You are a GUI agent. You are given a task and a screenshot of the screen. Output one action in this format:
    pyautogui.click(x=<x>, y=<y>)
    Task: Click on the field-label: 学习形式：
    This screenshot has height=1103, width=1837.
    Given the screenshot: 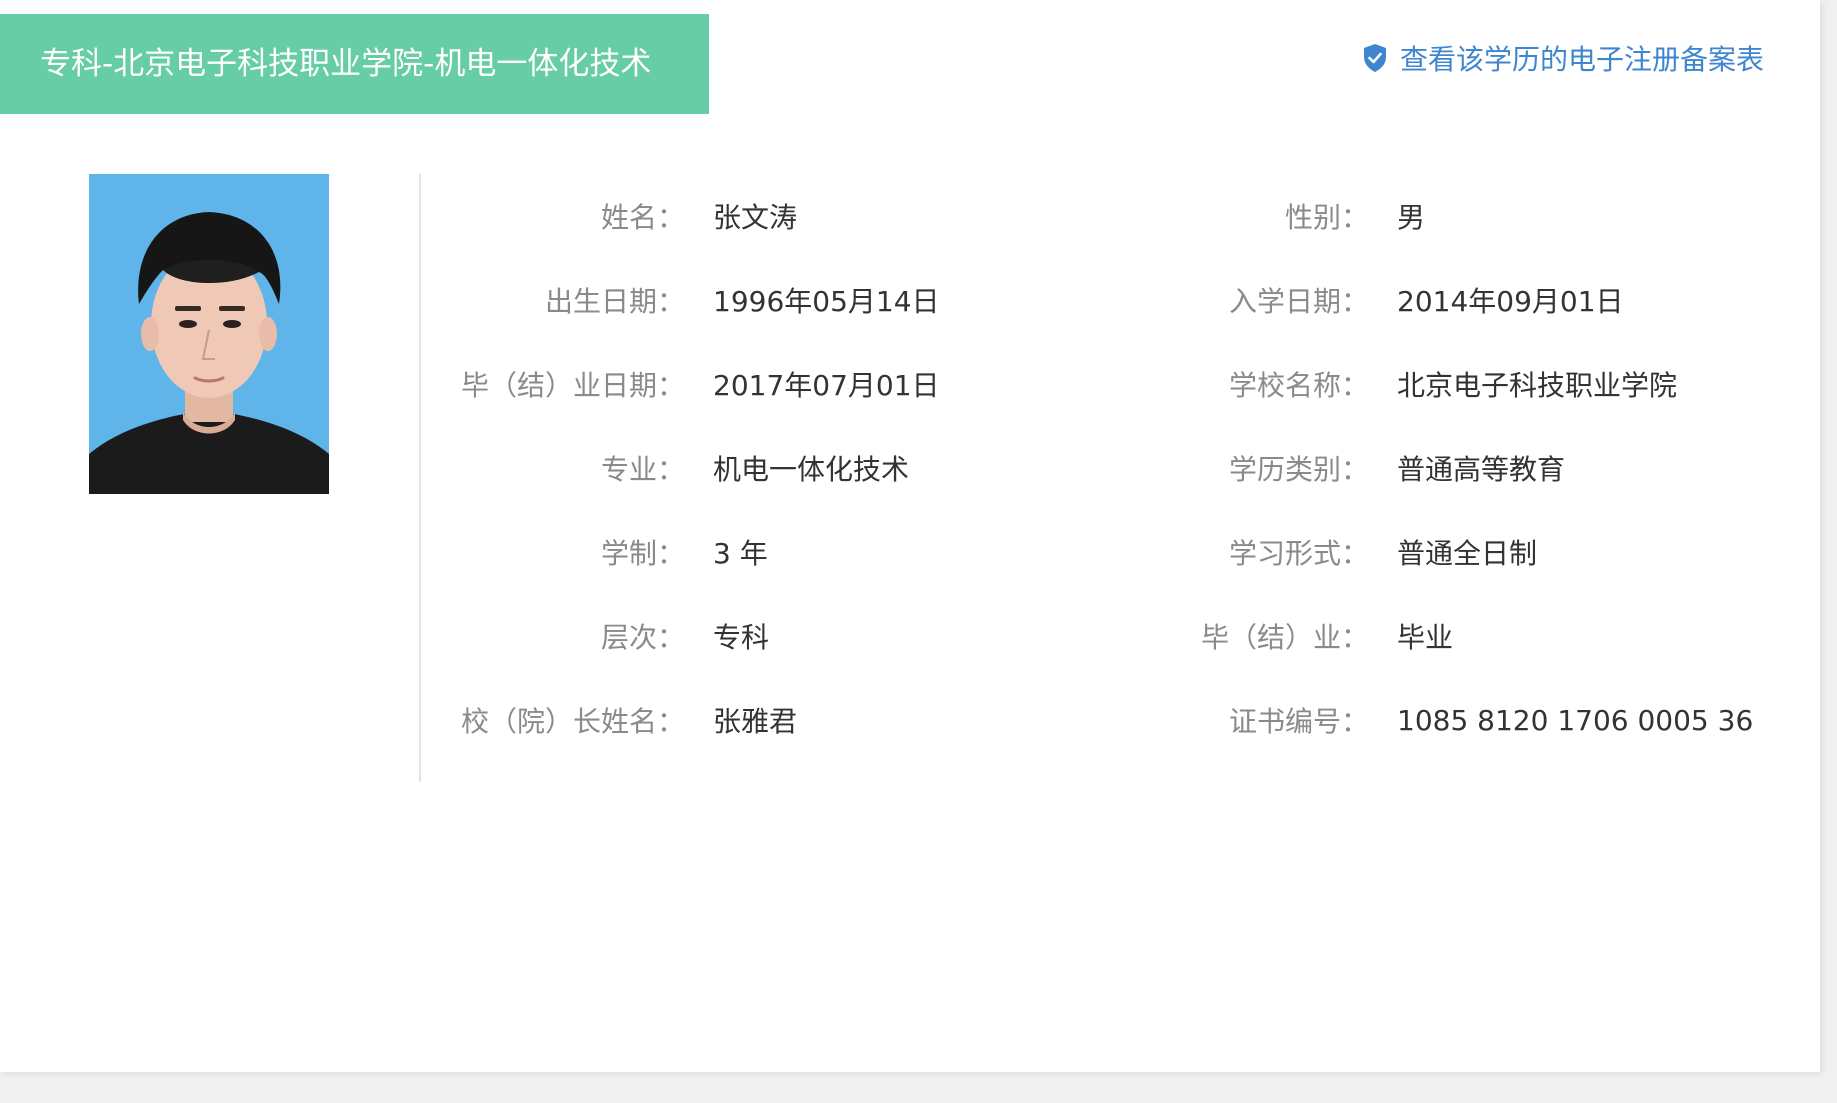 What is the action you would take?
    pyautogui.click(x=1298, y=553)
    